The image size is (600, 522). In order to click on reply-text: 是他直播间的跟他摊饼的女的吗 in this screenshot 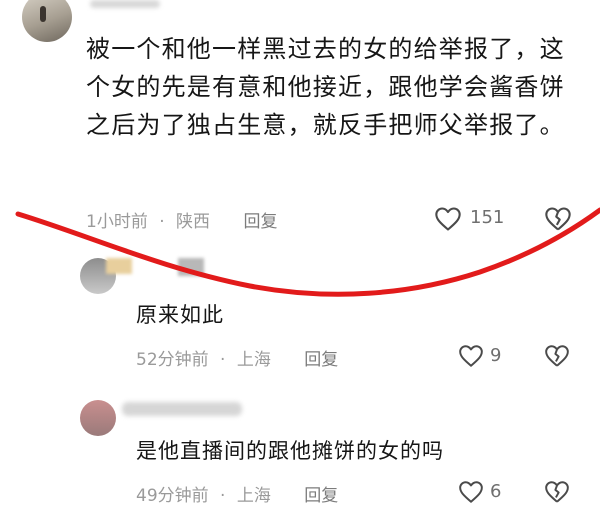, I will do `click(290, 451)`.